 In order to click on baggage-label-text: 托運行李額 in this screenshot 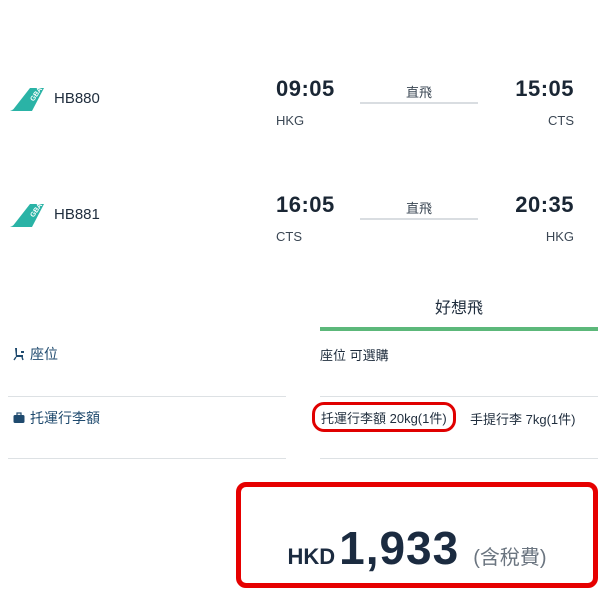, I will do `click(65, 418)`.